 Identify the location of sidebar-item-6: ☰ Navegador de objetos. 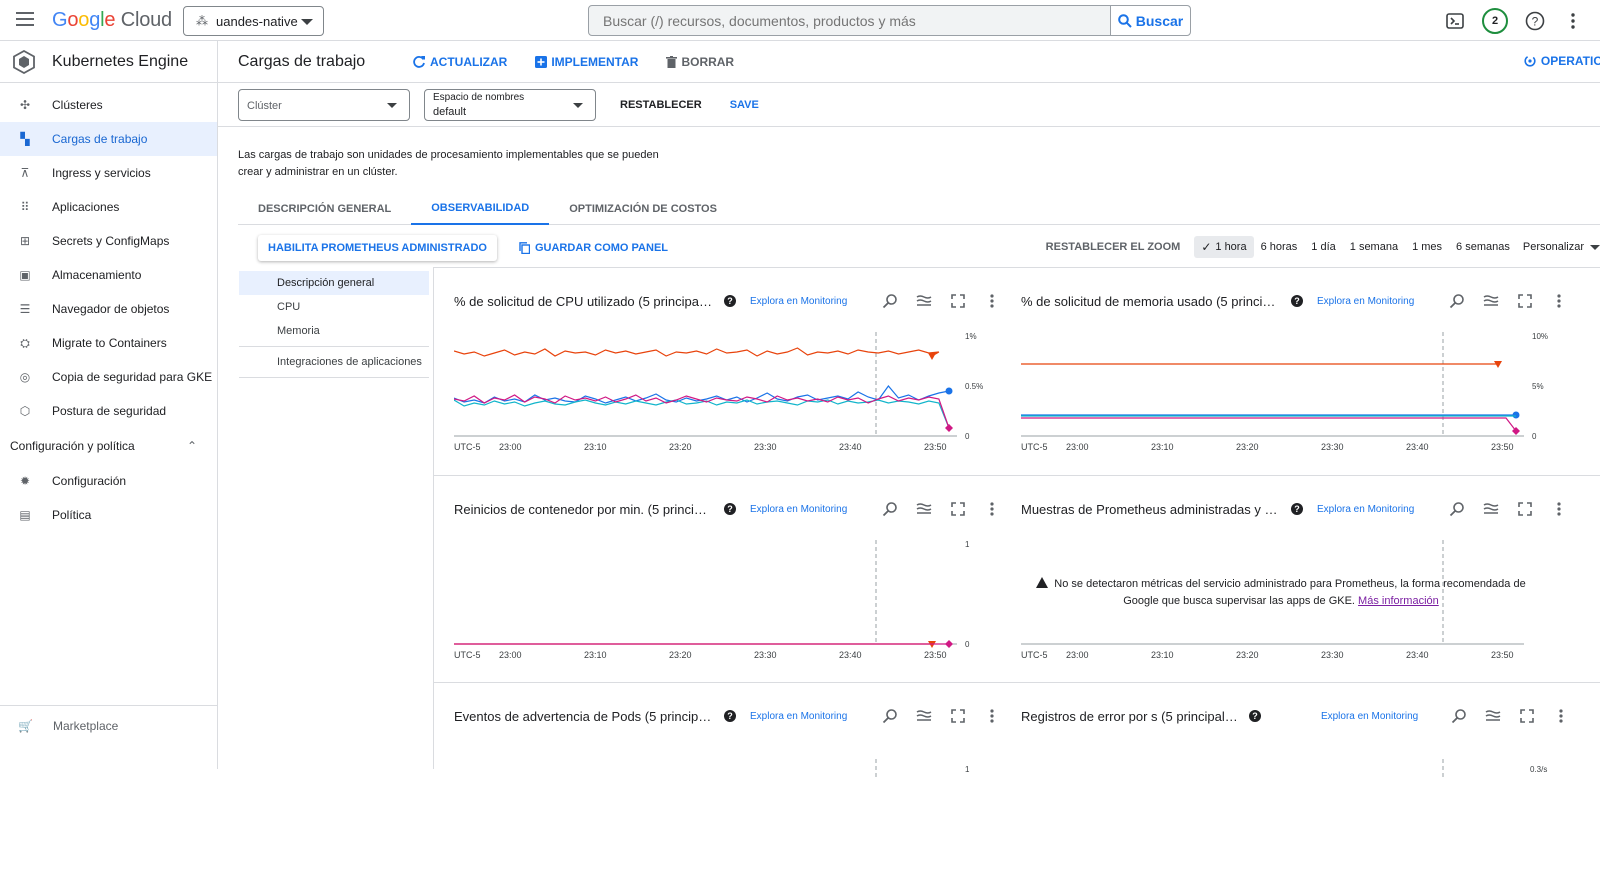
(108, 309).